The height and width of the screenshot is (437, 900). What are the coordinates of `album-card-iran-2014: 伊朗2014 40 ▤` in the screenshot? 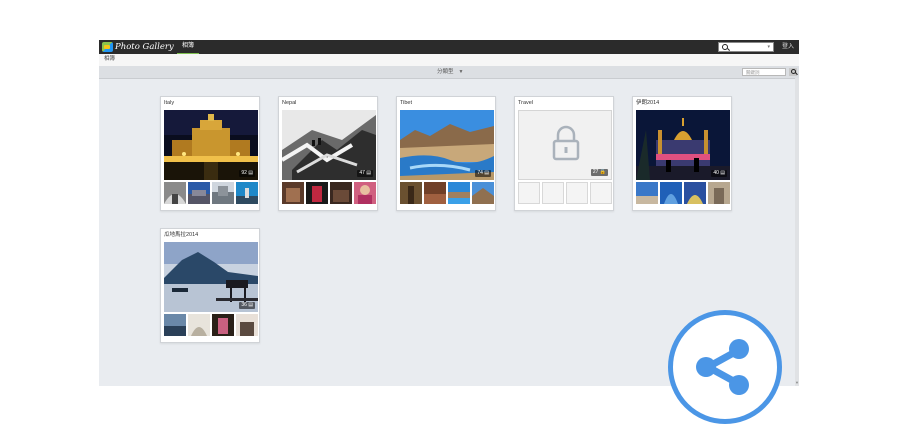 It's located at (682, 153).